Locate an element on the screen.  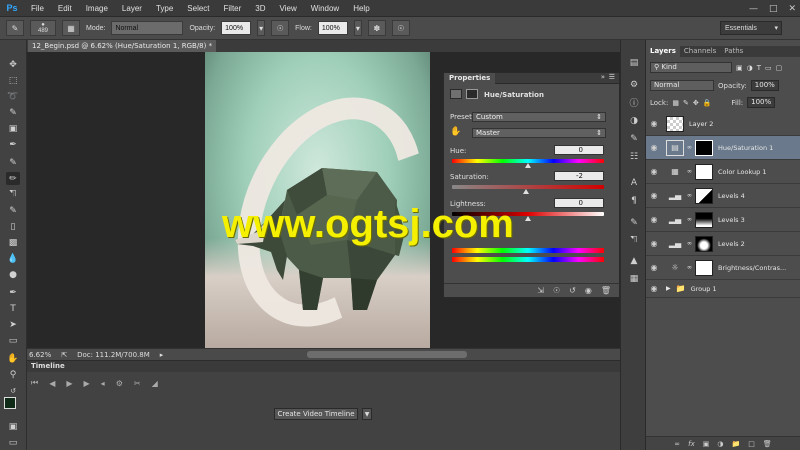
new-layer-icon: □ is located at coordinates (751, 444).